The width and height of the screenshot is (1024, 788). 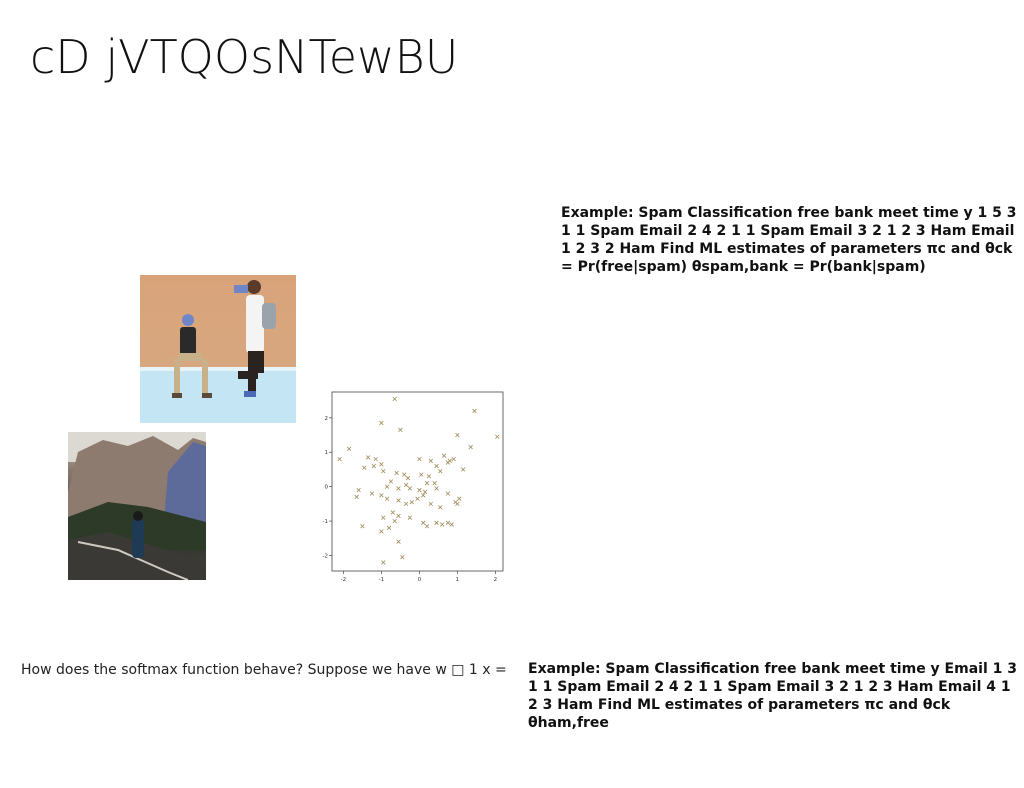 I want to click on x-tick-label: 0, so click(x=420, y=580).